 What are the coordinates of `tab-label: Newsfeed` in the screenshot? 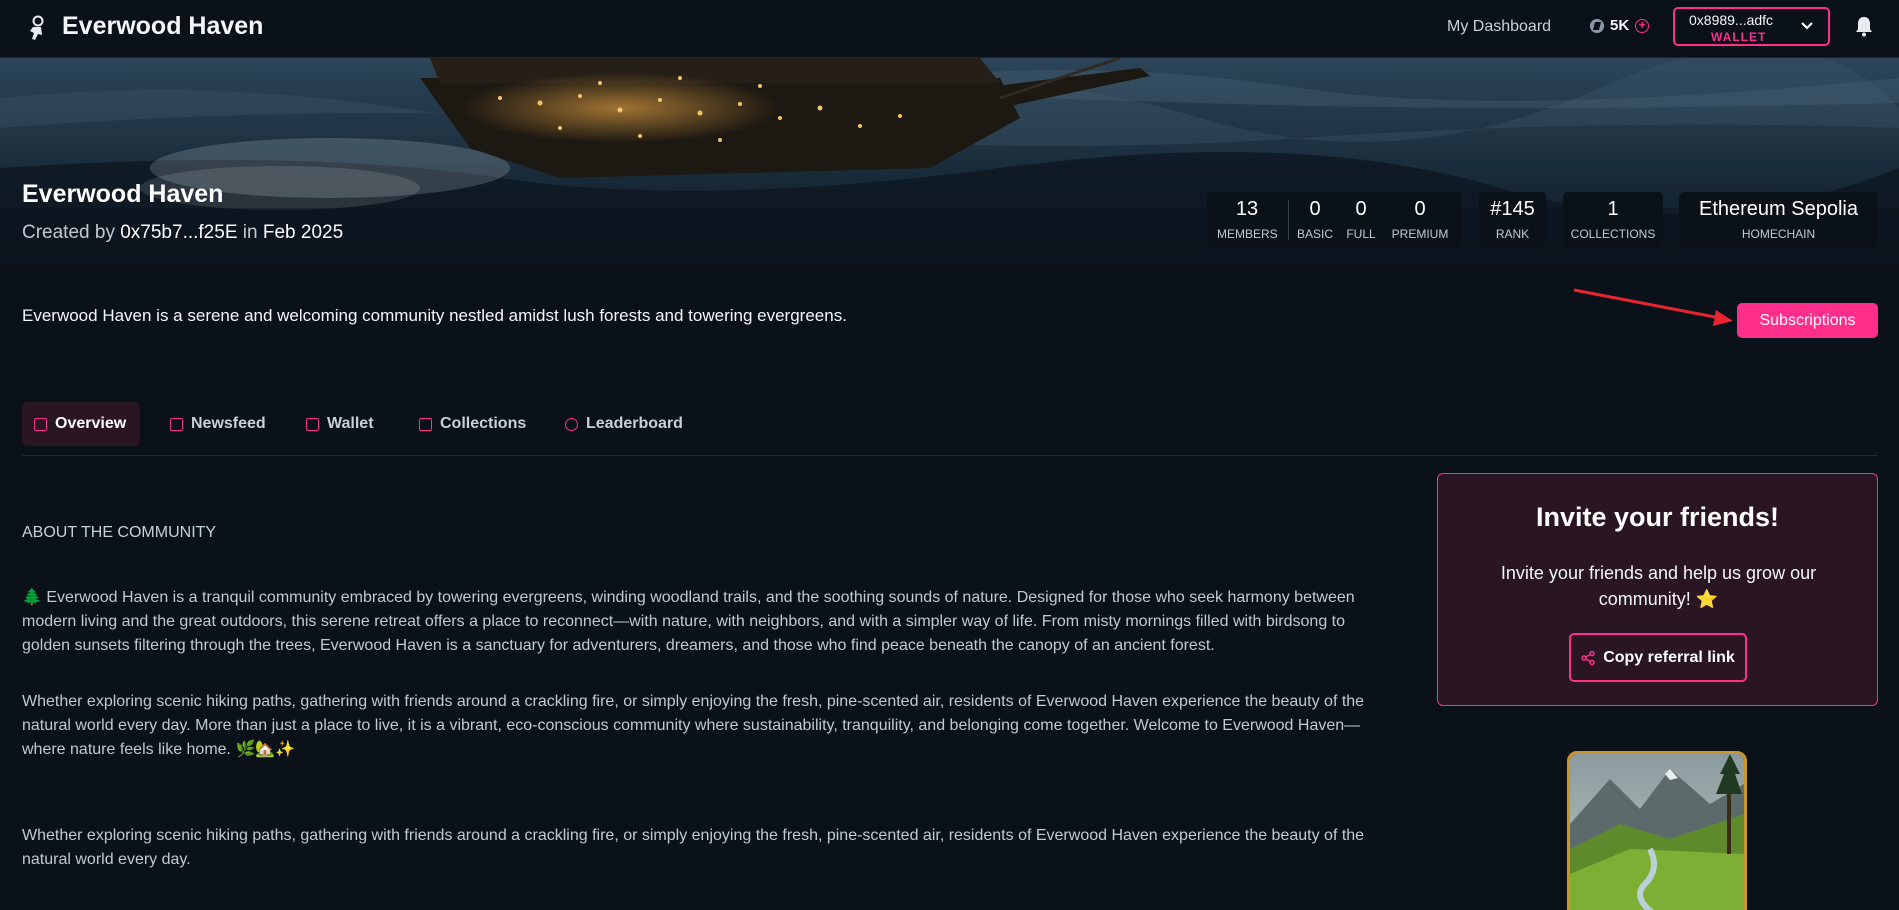 It's located at (228, 423).